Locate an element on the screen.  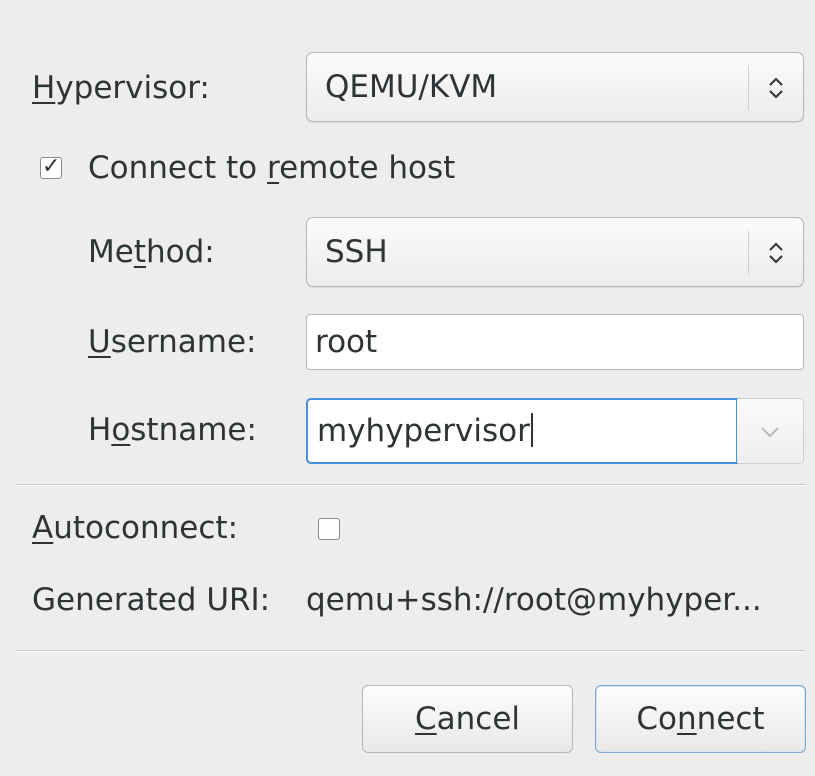
autoconnect-label-rest: utoconnect: is located at coordinates (146, 528).